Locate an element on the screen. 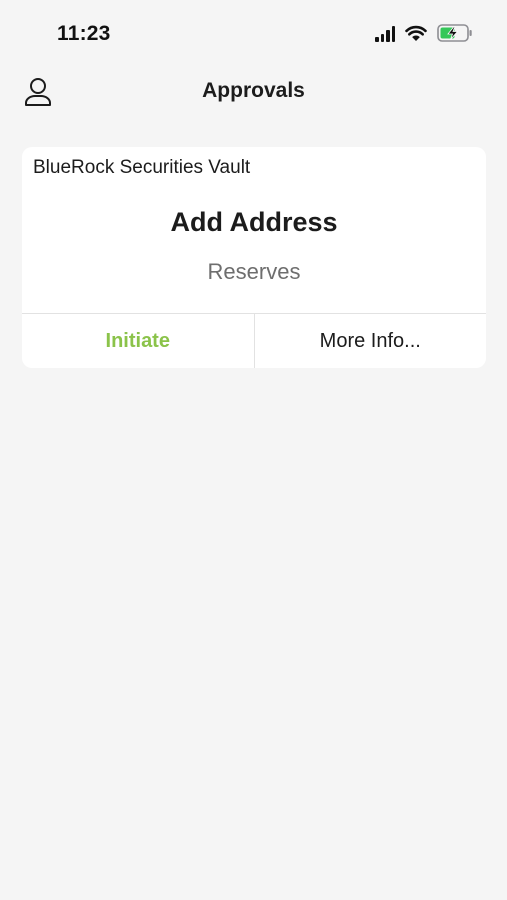 The width and height of the screenshot is (507, 900). status-time: 11:23 is located at coordinates (84, 33).